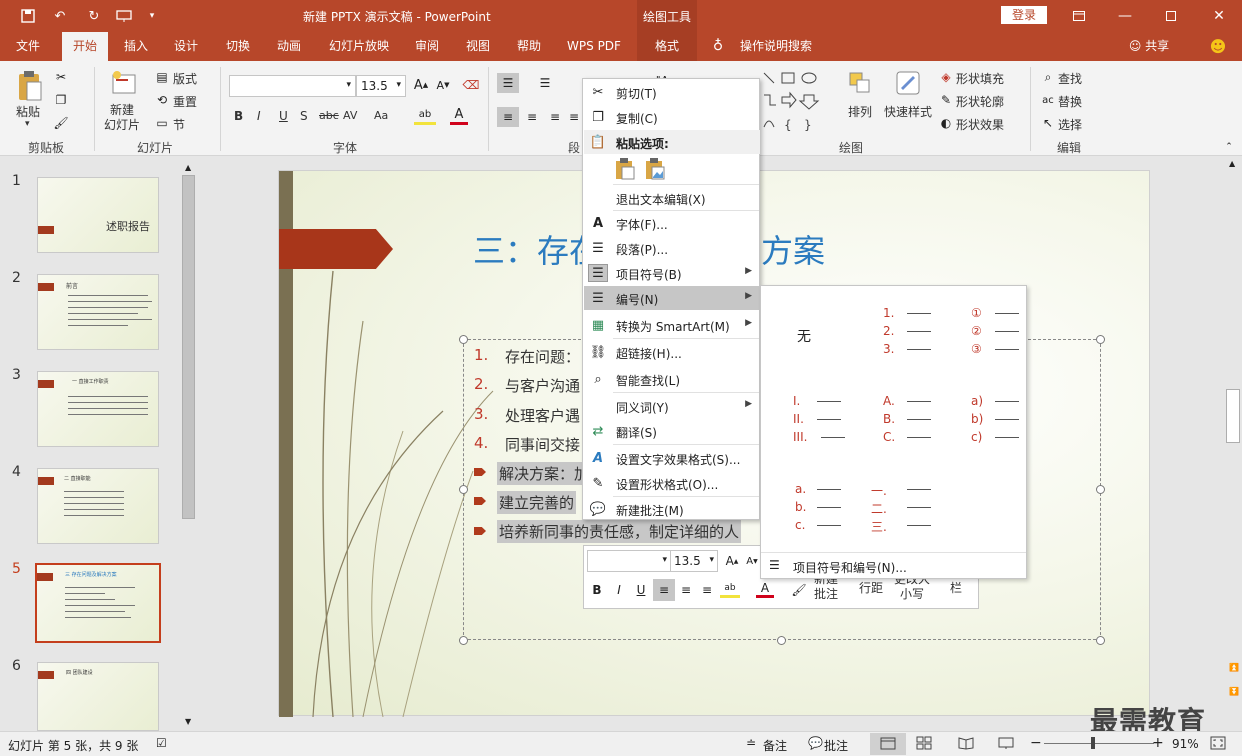 This screenshot has height=756, width=1242. I want to click on tab-format: 格式, so click(667, 46).